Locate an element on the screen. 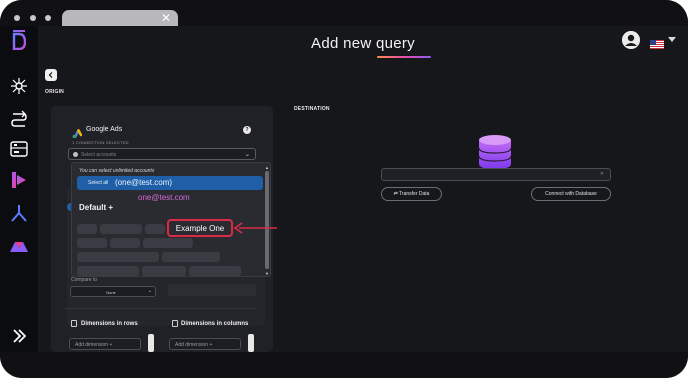  example-one-option: Example One is located at coordinates (200, 228).